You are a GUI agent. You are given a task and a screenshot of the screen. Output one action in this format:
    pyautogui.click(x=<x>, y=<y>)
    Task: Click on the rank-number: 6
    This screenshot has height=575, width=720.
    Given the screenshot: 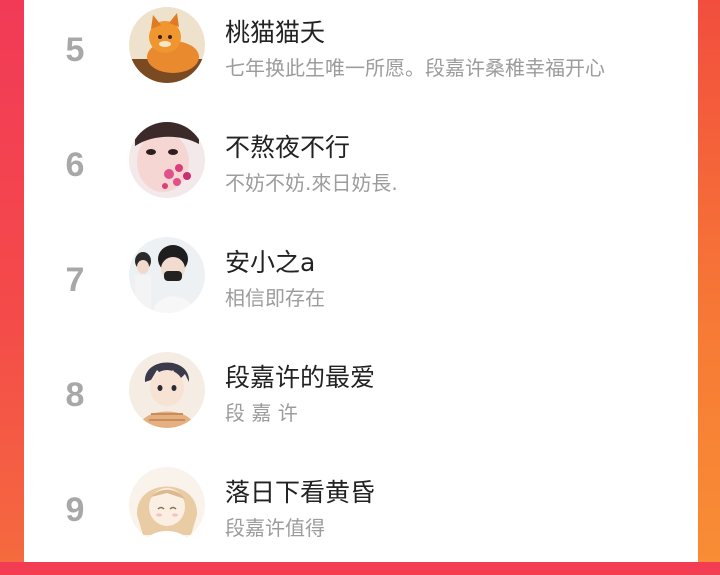 What is the action you would take?
    pyautogui.click(x=75, y=165)
    